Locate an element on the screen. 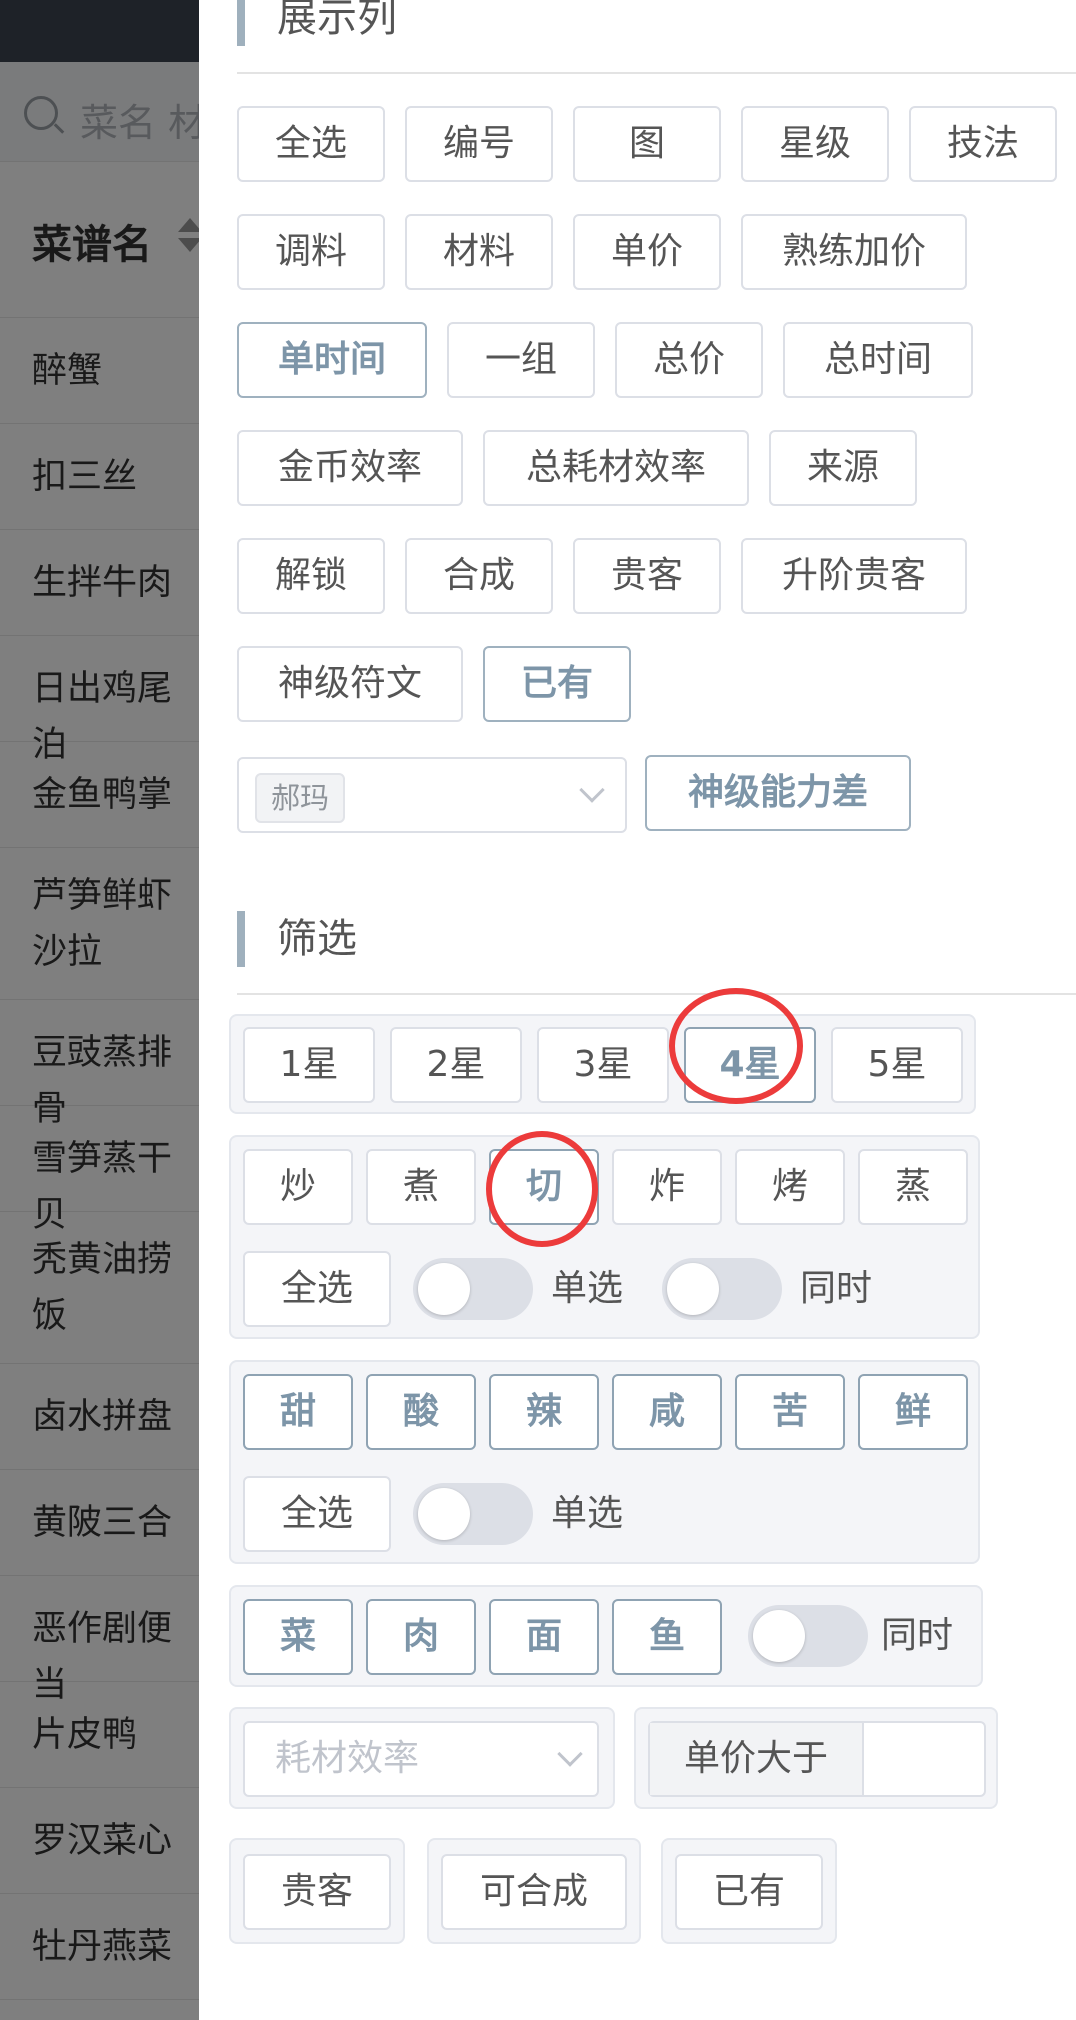  skills-simultaneous-label: 同时 is located at coordinates (836, 1288).